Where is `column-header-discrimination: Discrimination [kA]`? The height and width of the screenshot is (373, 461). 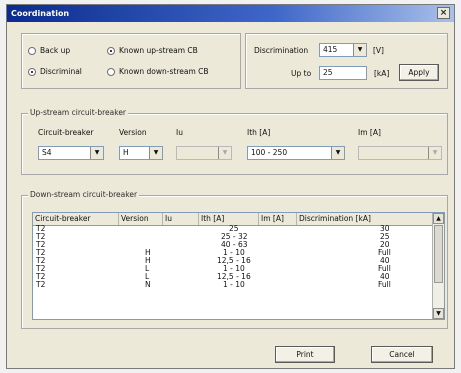 column-header-discrimination: Discrimination [kA] is located at coordinates (365, 219).